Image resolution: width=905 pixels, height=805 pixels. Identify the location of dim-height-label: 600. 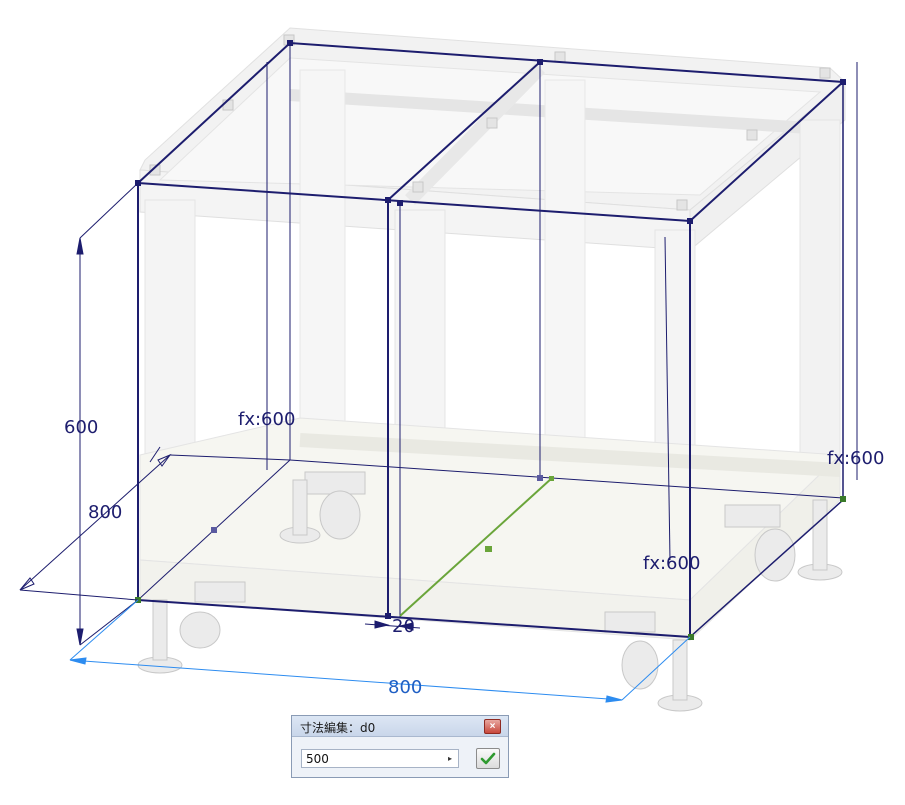
(81, 427).